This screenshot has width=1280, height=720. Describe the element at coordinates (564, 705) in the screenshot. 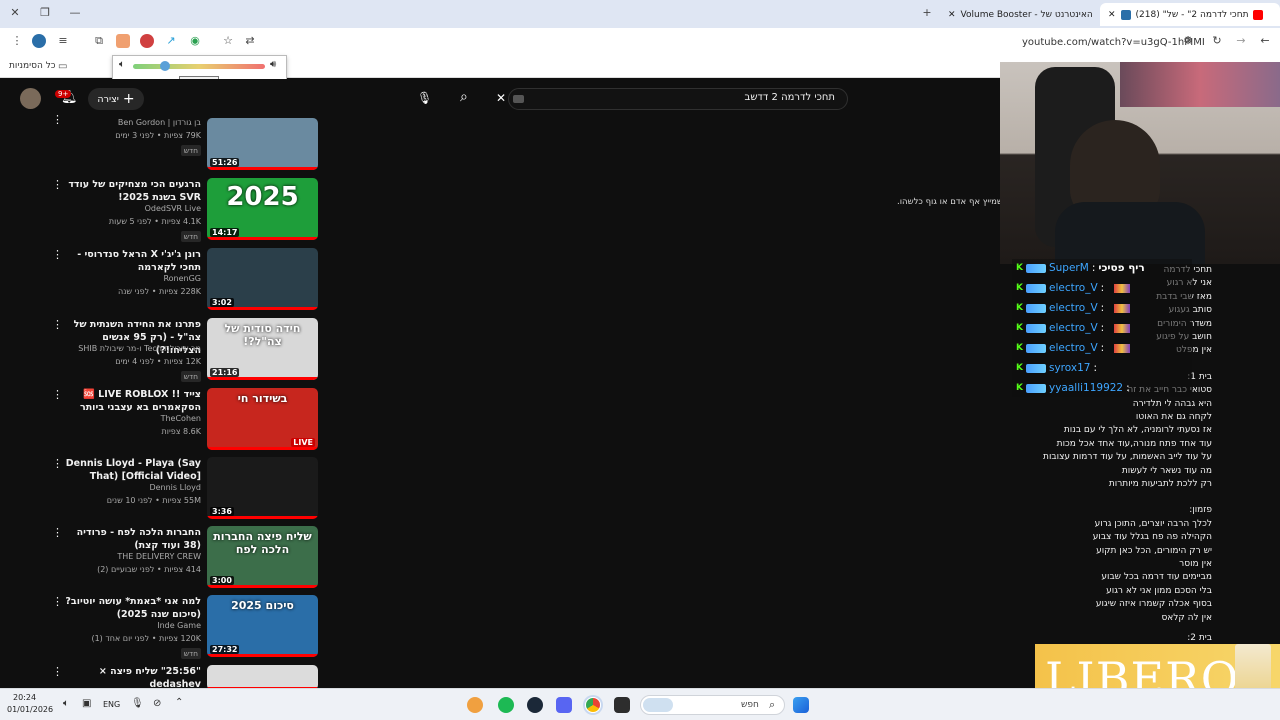

I see `discord-icon` at that location.